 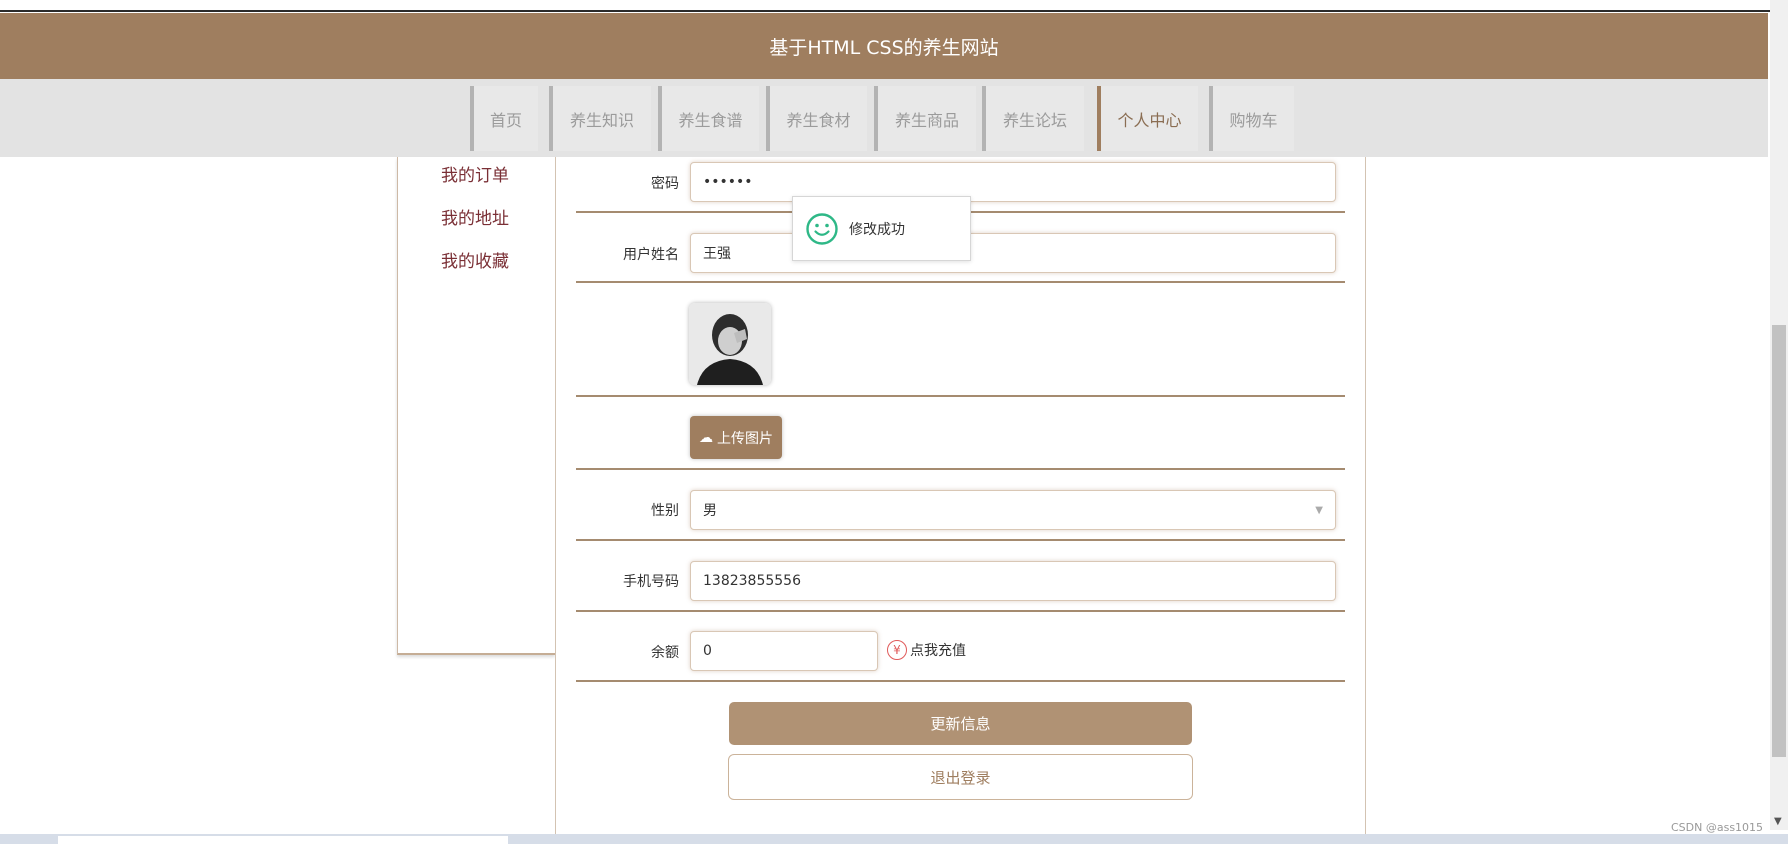 What do you see at coordinates (665, 653) in the screenshot?
I see `balance-label: 余额` at bounding box center [665, 653].